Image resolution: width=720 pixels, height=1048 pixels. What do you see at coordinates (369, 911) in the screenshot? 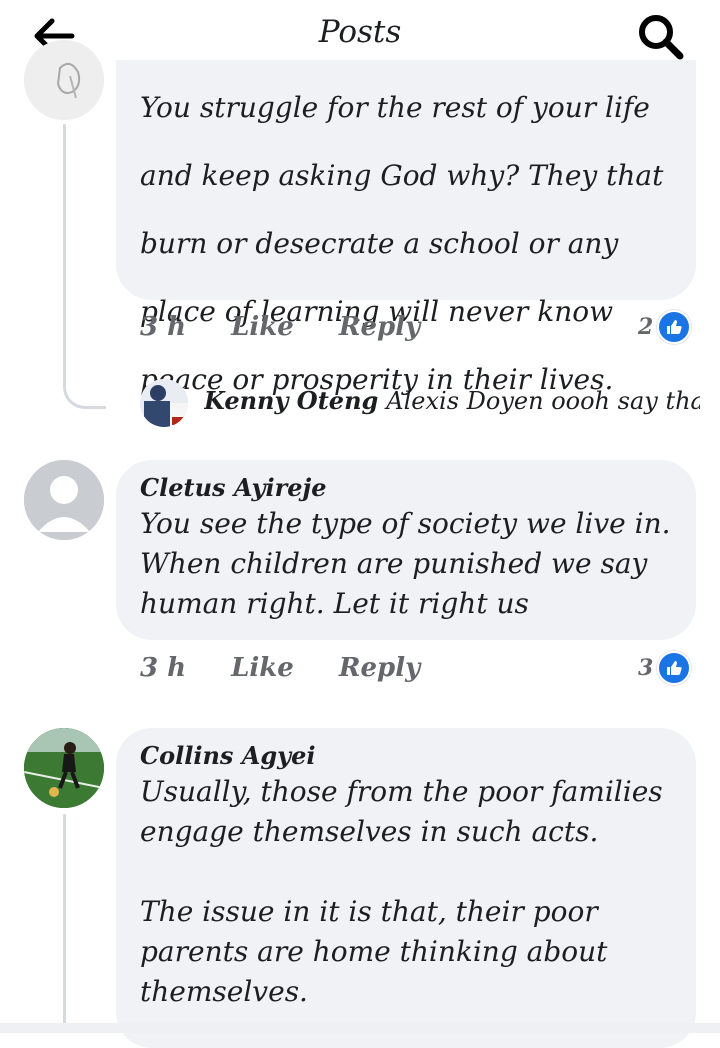
I see `comment-text-line: The issue in it is that, their poor` at bounding box center [369, 911].